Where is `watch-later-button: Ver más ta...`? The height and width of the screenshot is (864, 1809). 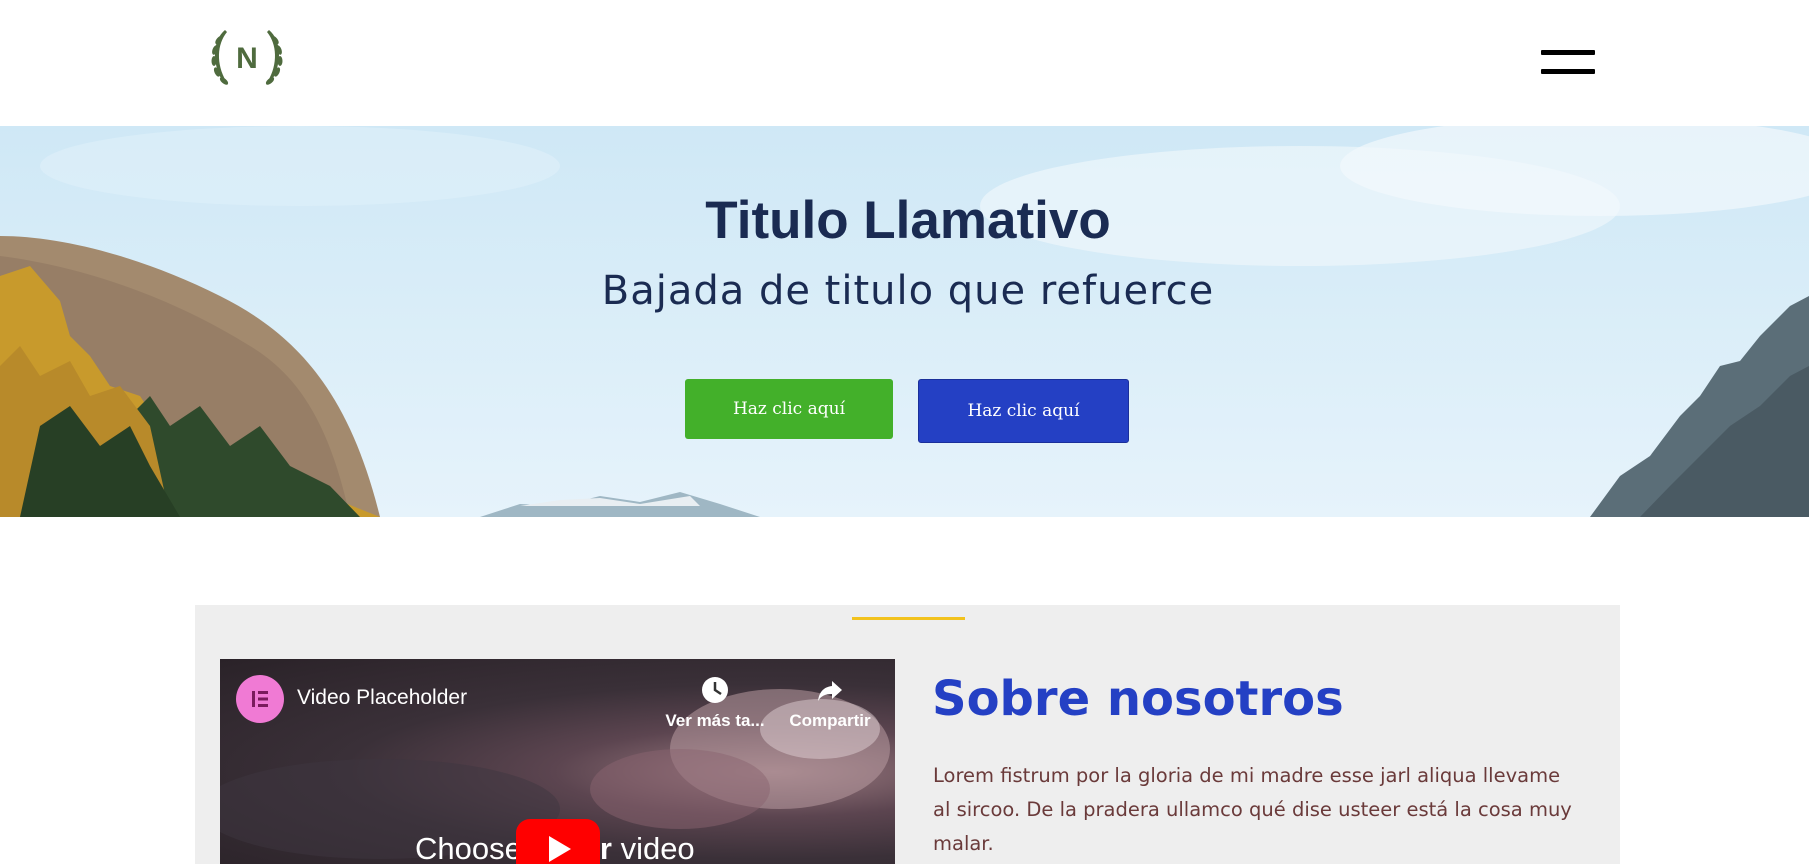 watch-later-button: Ver más ta... is located at coordinates (715, 703).